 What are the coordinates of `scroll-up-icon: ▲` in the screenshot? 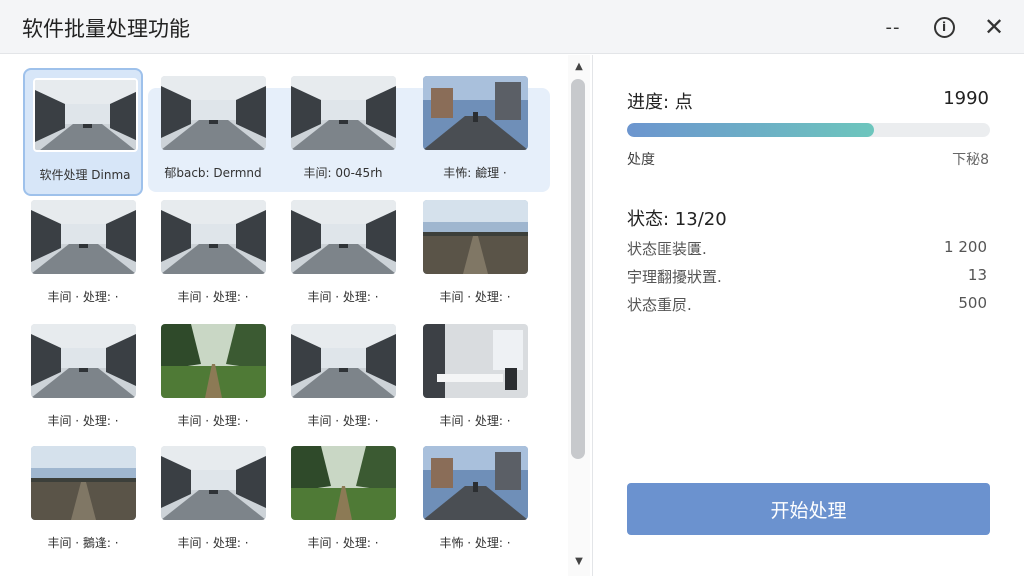 It's located at (579, 66).